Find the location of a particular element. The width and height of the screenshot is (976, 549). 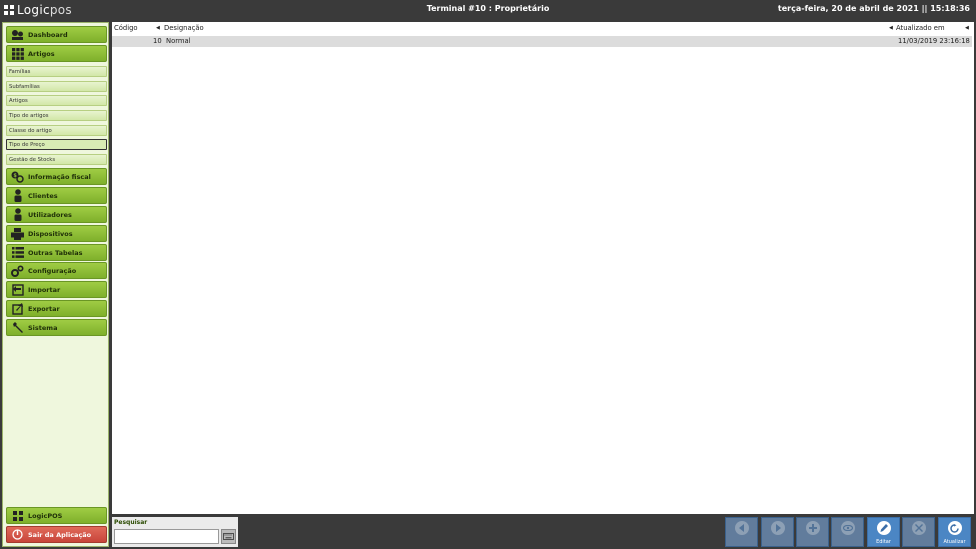

search-panel: Pesquisar is located at coordinates (175, 532).